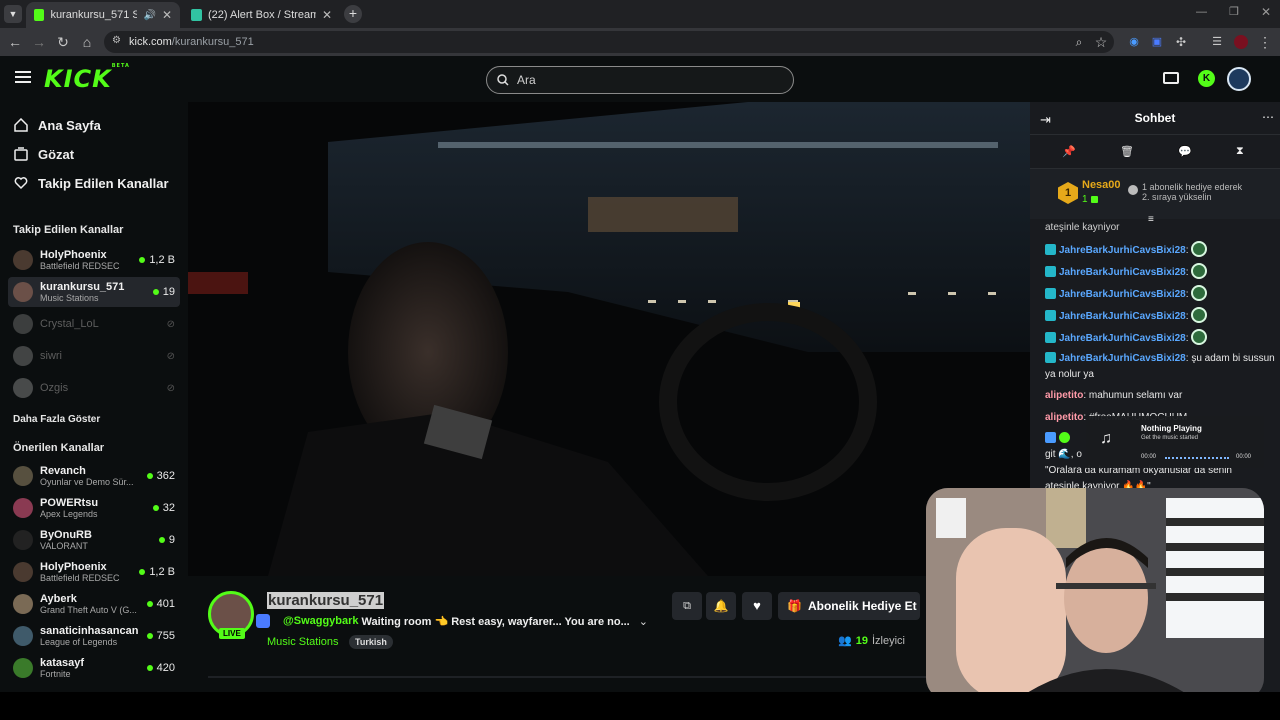 The width and height of the screenshot is (1280, 720). I want to click on webcam-frame, so click(1095, 594).